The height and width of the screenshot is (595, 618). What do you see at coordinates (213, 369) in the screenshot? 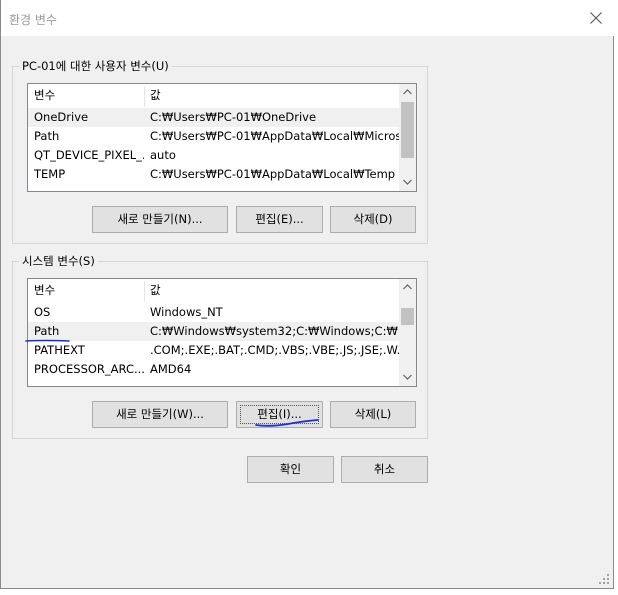
I see `list-item: PROCESSOR_ARC... AMD64` at bounding box center [213, 369].